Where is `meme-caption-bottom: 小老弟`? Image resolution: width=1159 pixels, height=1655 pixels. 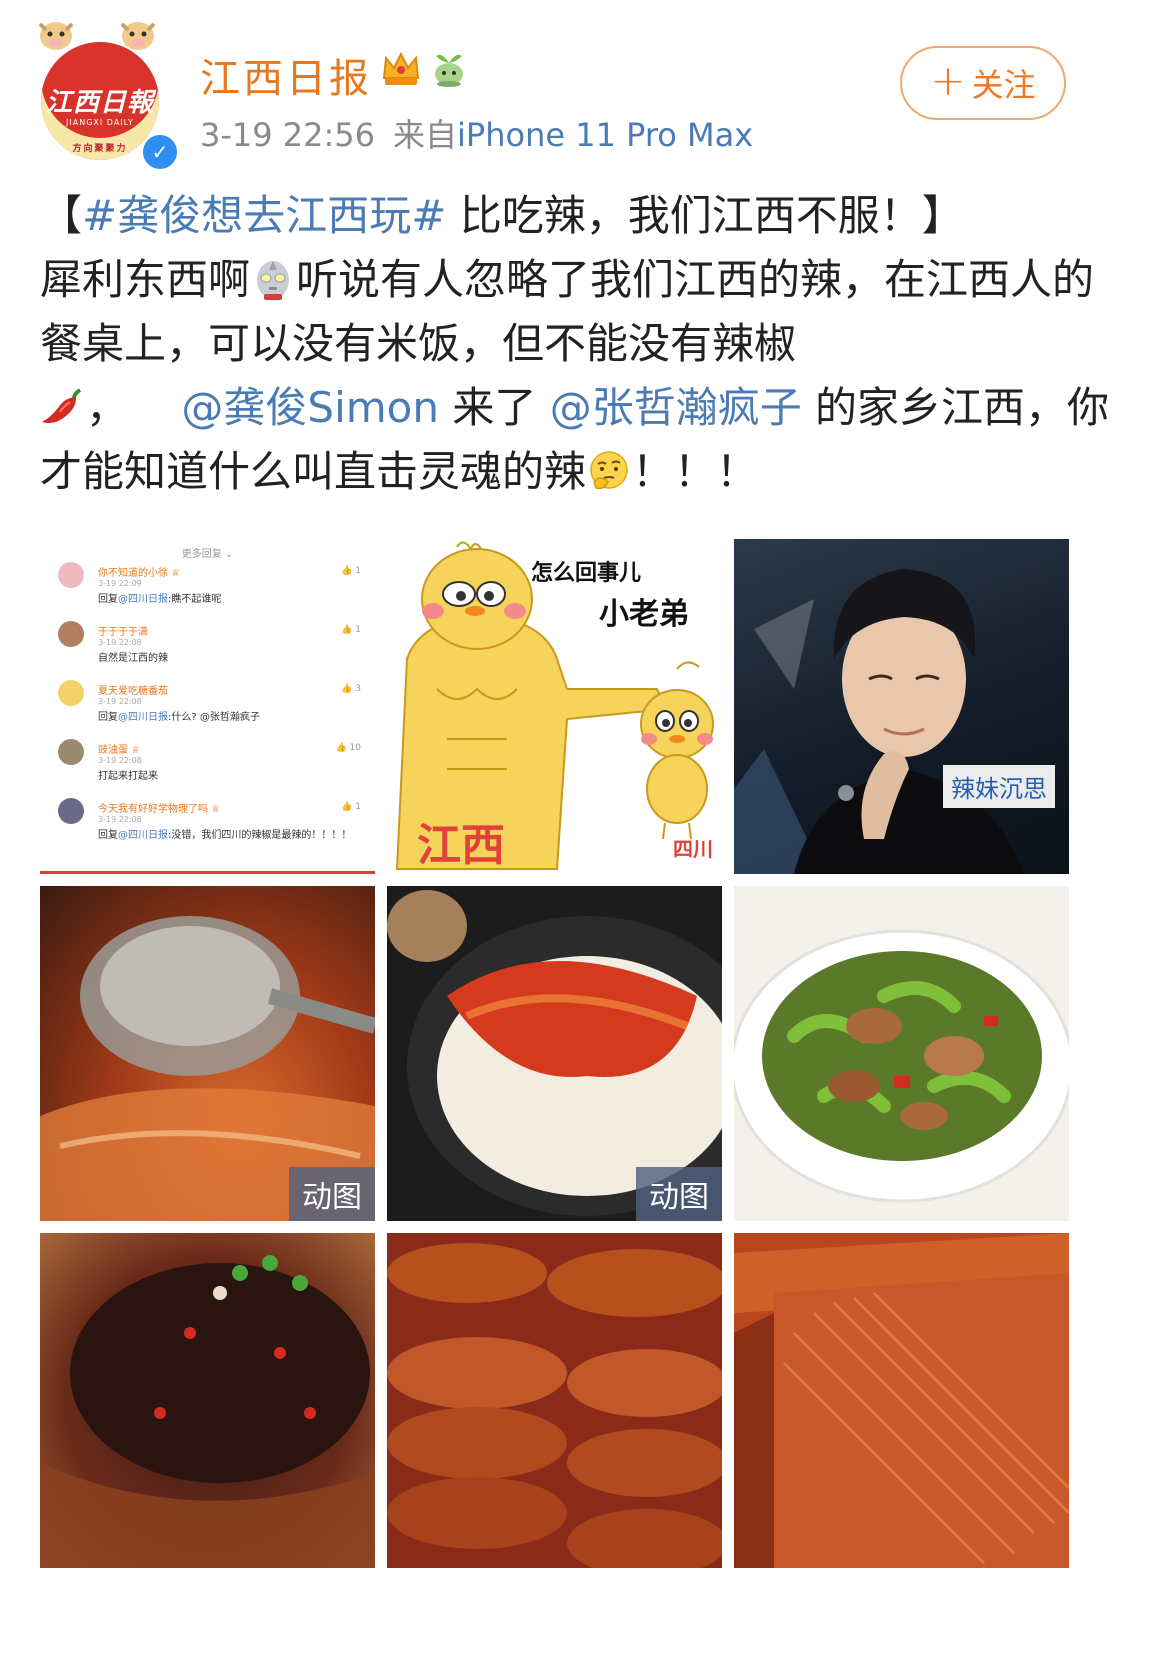
meme-caption-bottom: 小老弟 is located at coordinates (644, 614).